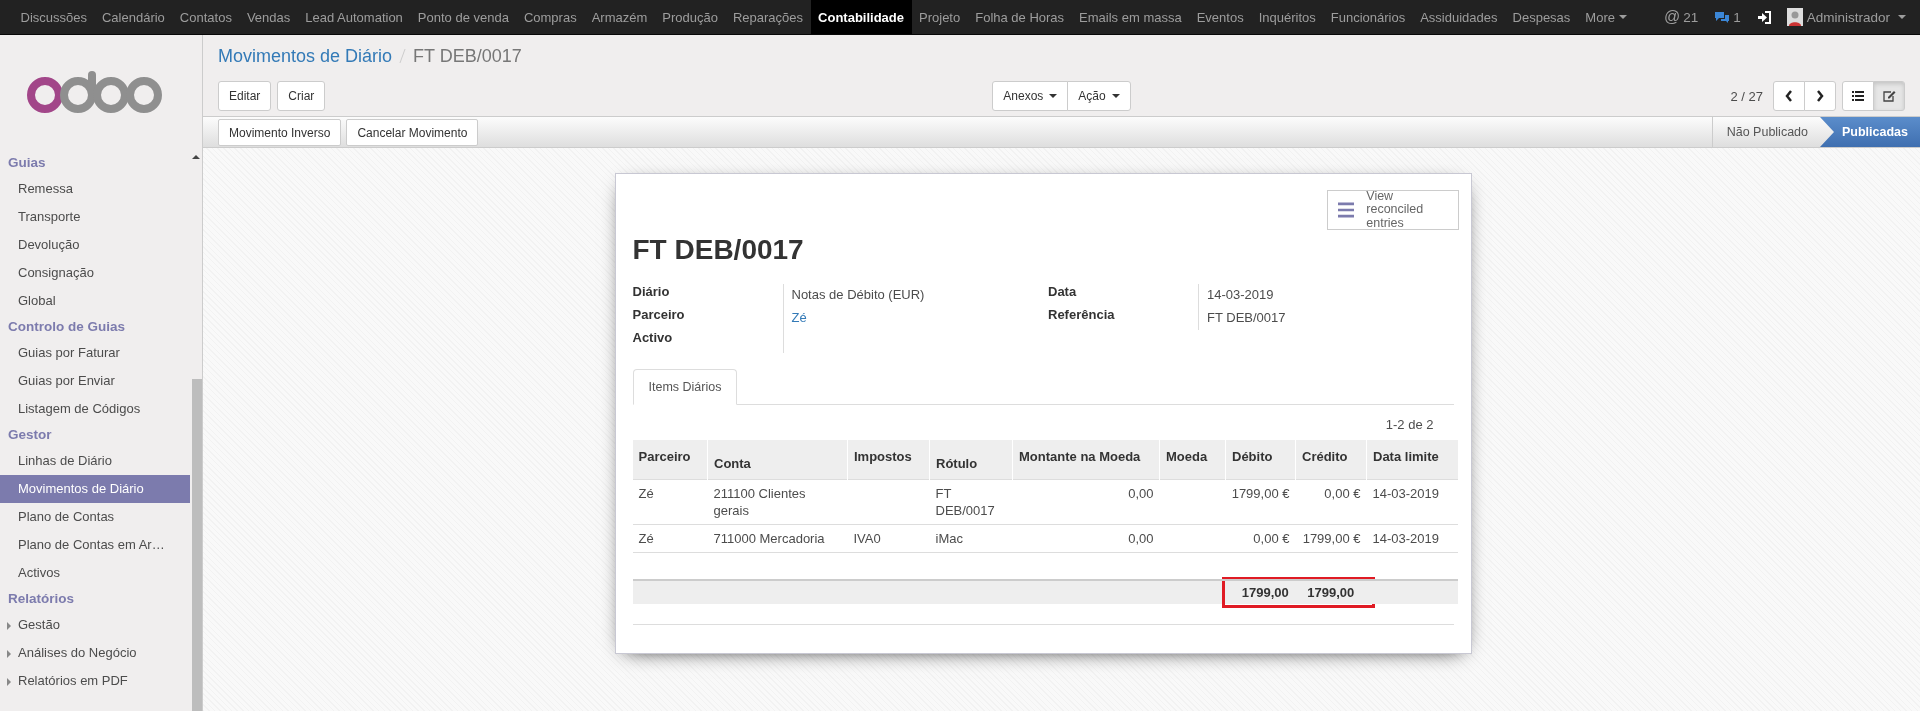 The image size is (1920, 711). I want to click on edit-form-icon, so click(1889, 96).